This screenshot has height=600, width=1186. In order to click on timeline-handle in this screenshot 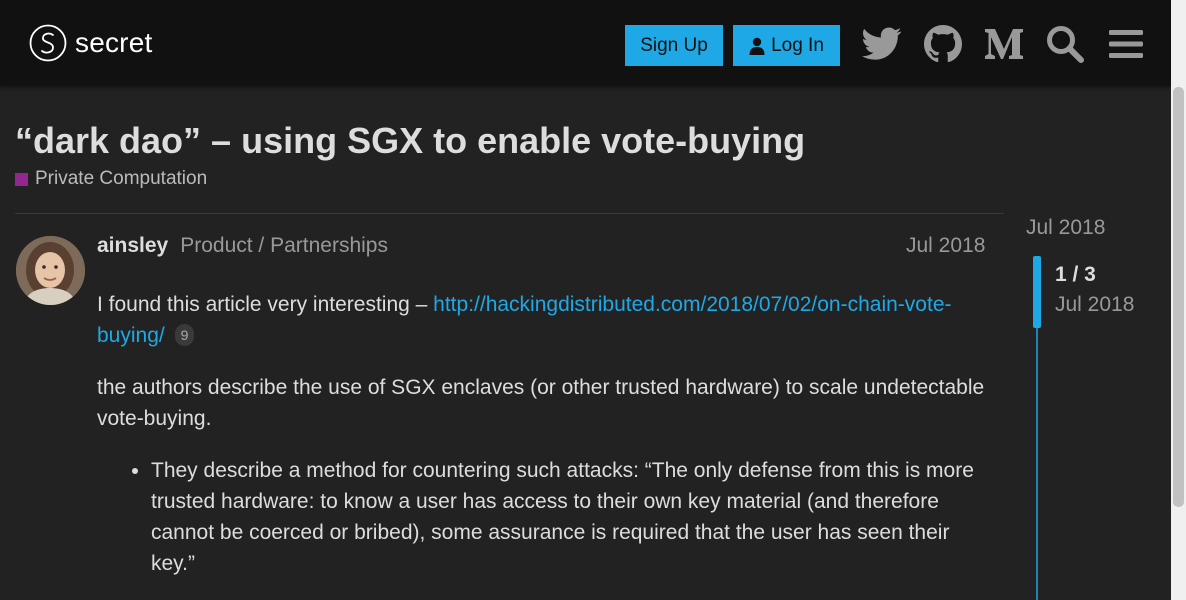, I will do `click(1037, 292)`.